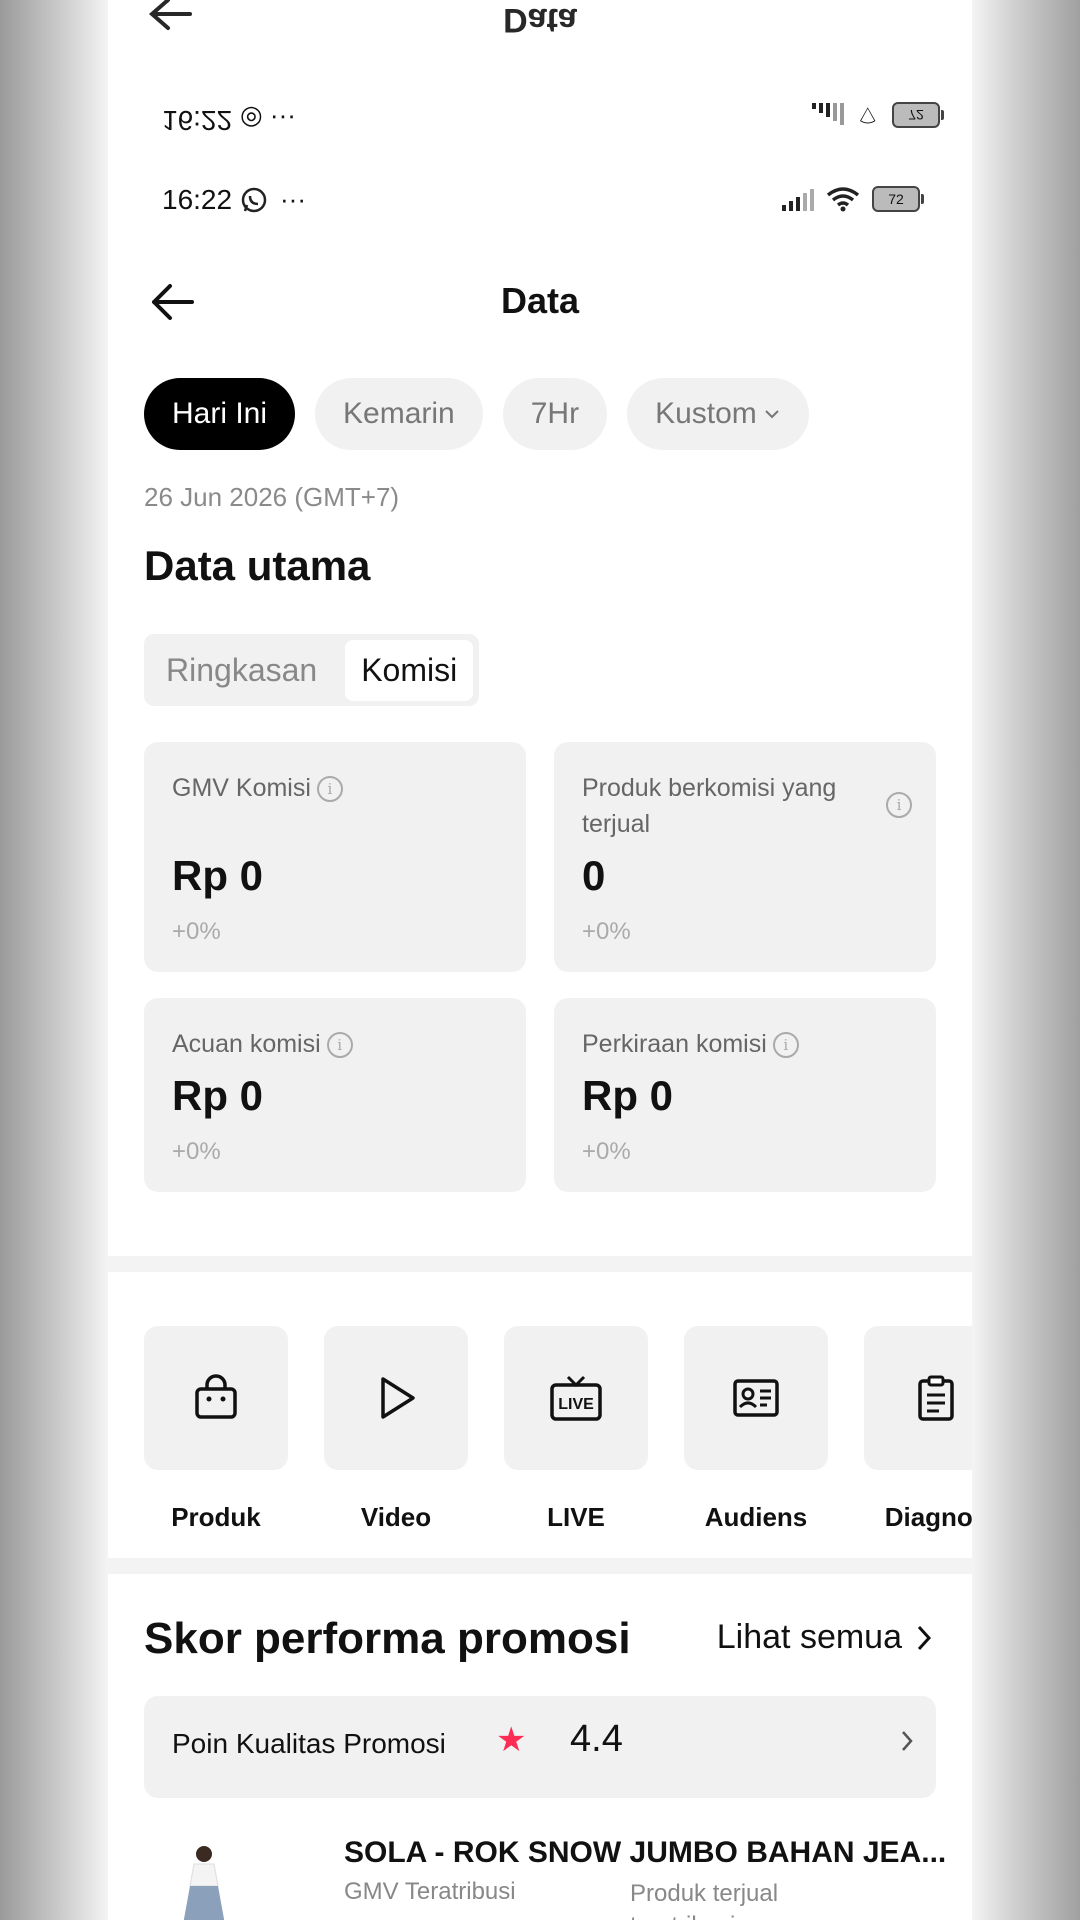 This screenshot has height=1920, width=1080. I want to click on tool-audience: Audiens, so click(756, 1429).